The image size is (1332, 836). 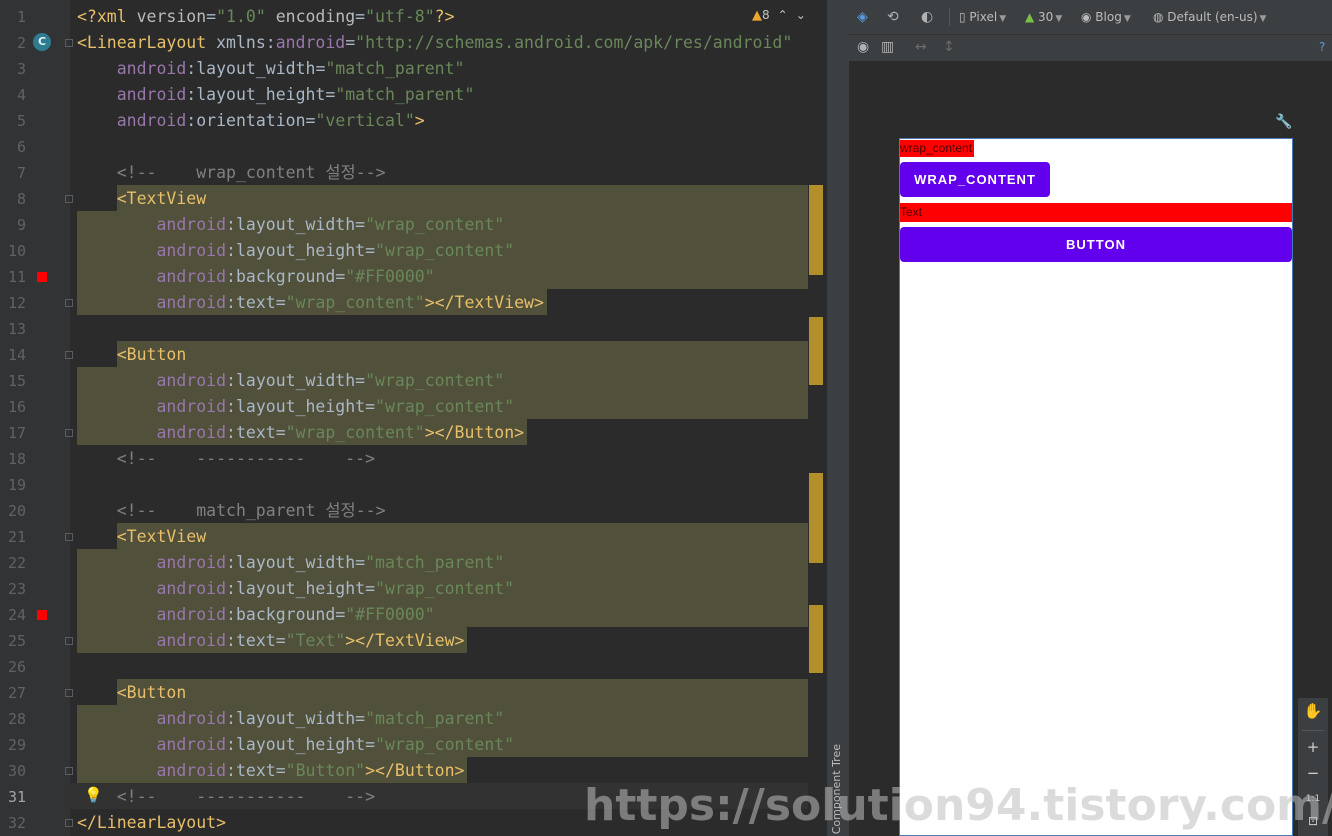 I want to click on code-line: <?xml version="1.0" encoding="utf-8"?>, so click(x=266, y=17).